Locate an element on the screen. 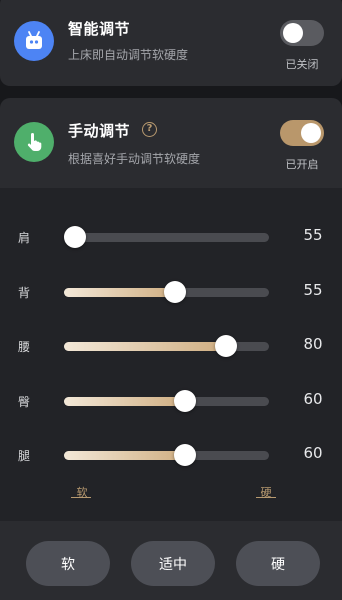 Image resolution: width=342 pixels, height=600 pixels. manual-adjust-toggle is located at coordinates (302, 133).